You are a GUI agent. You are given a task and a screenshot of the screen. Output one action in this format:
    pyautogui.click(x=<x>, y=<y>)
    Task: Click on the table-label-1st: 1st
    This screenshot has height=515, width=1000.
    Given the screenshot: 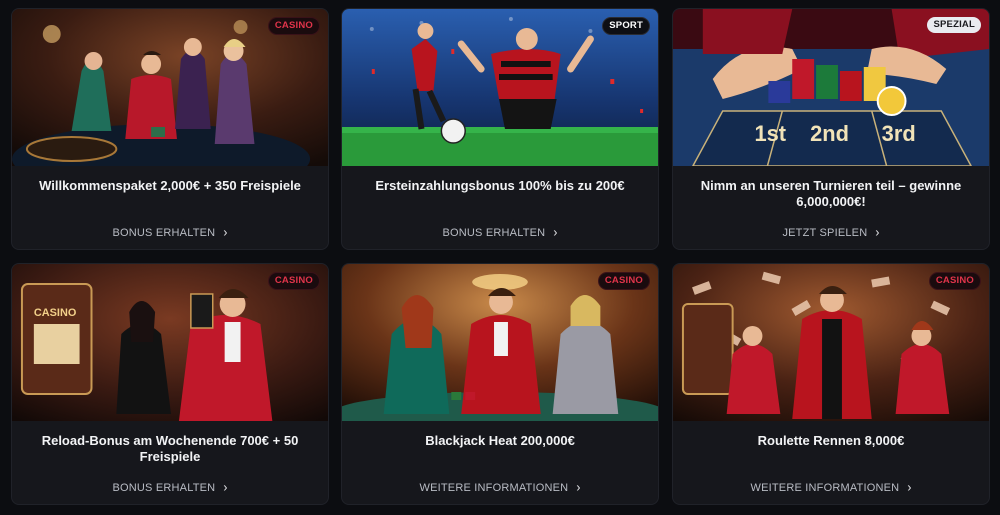 What is the action you would take?
    pyautogui.click(x=770, y=133)
    